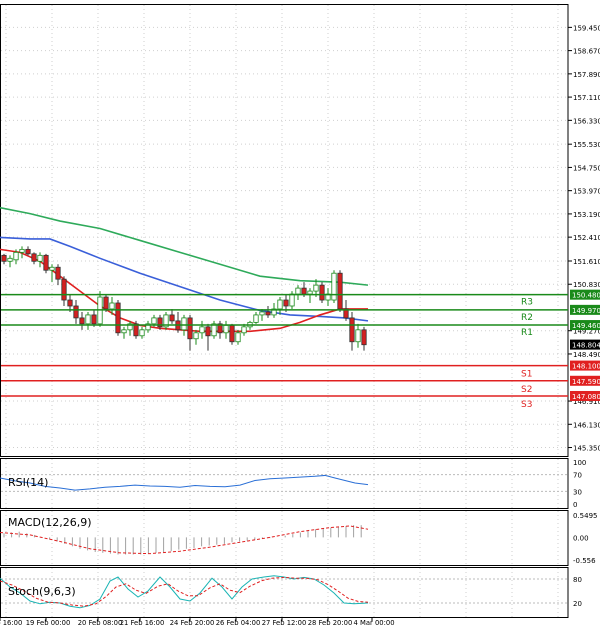 The image size is (600, 634). Describe the element at coordinates (584, 561) in the screenshot. I see `macd-y-tick-label: -0.556` at that location.